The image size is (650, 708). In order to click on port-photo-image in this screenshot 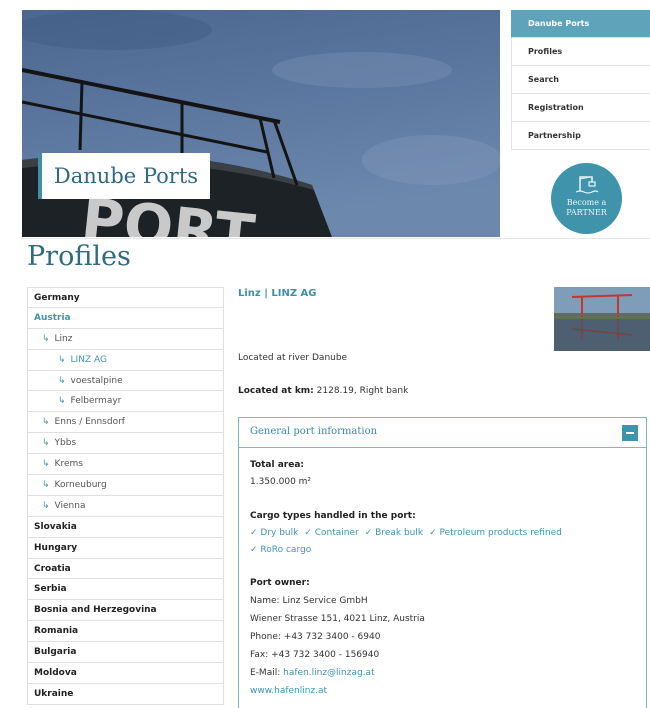, I will do `click(602, 319)`.